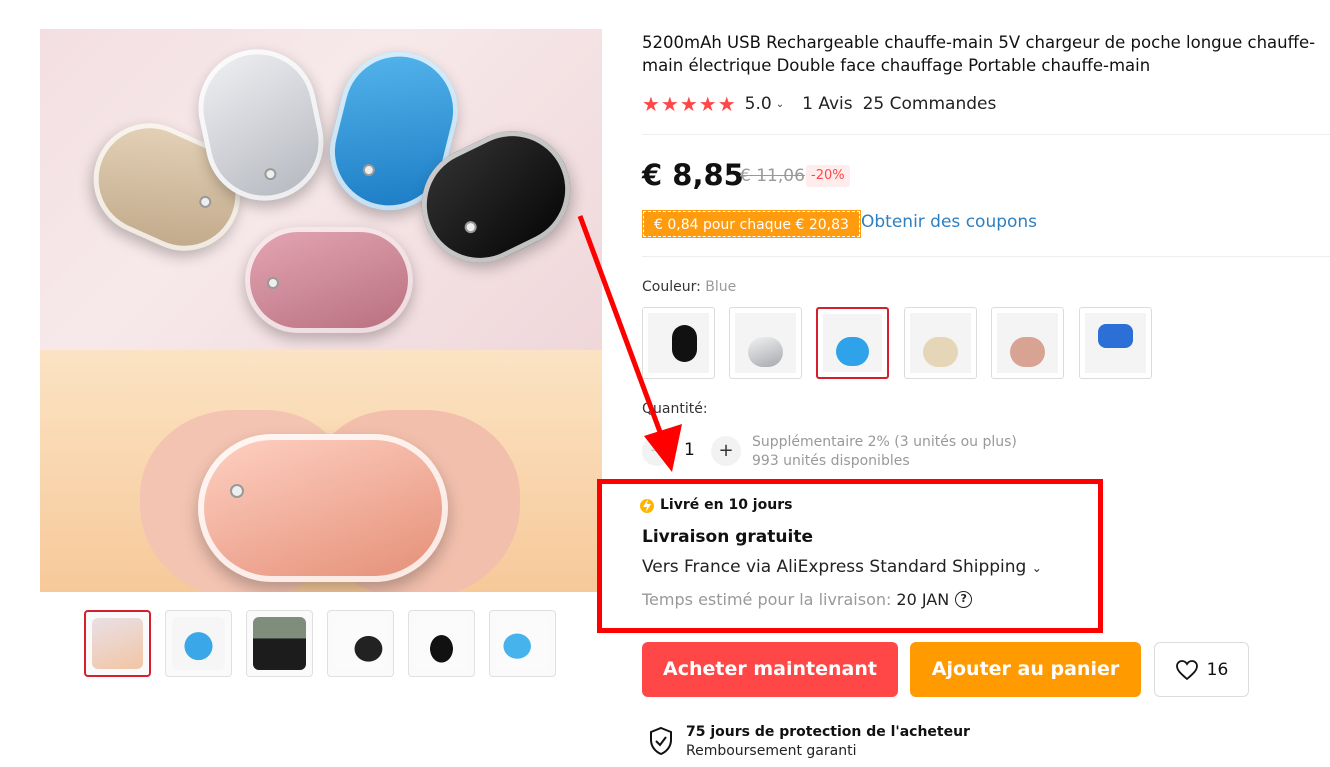  I want to click on rating-value: 5.0, so click(758, 104).